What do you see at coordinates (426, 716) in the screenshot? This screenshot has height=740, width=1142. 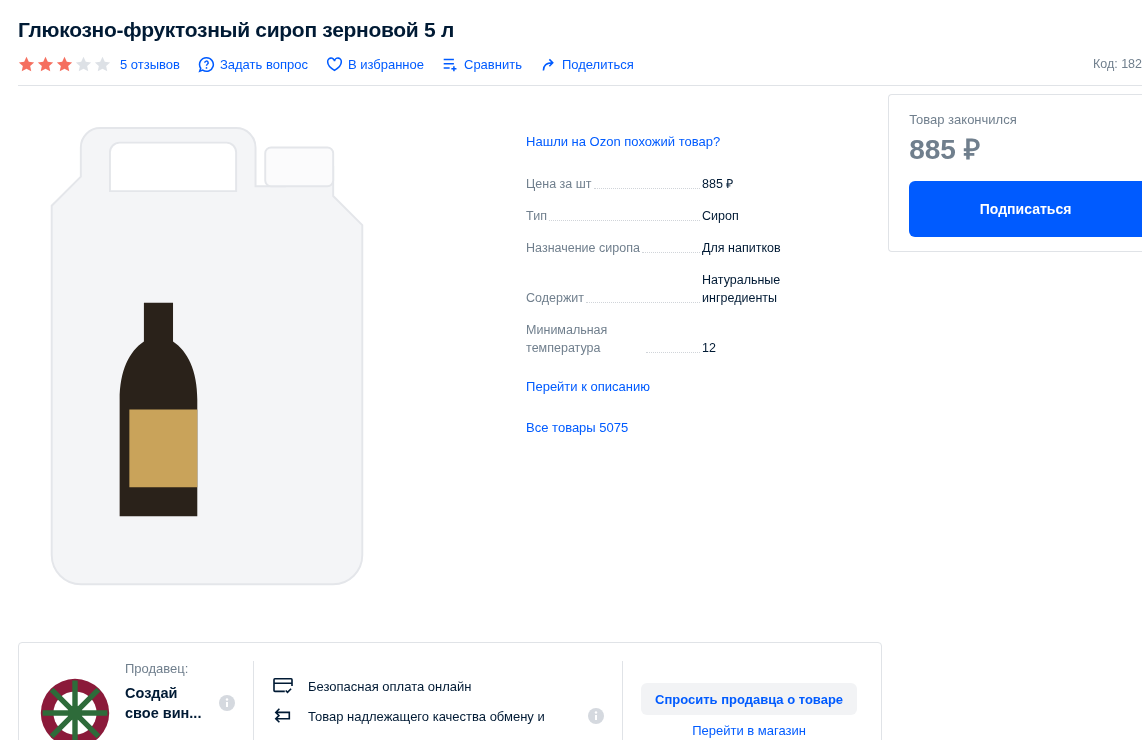 I see `guarantee-text: Товар надлежащего качества обмену и` at bounding box center [426, 716].